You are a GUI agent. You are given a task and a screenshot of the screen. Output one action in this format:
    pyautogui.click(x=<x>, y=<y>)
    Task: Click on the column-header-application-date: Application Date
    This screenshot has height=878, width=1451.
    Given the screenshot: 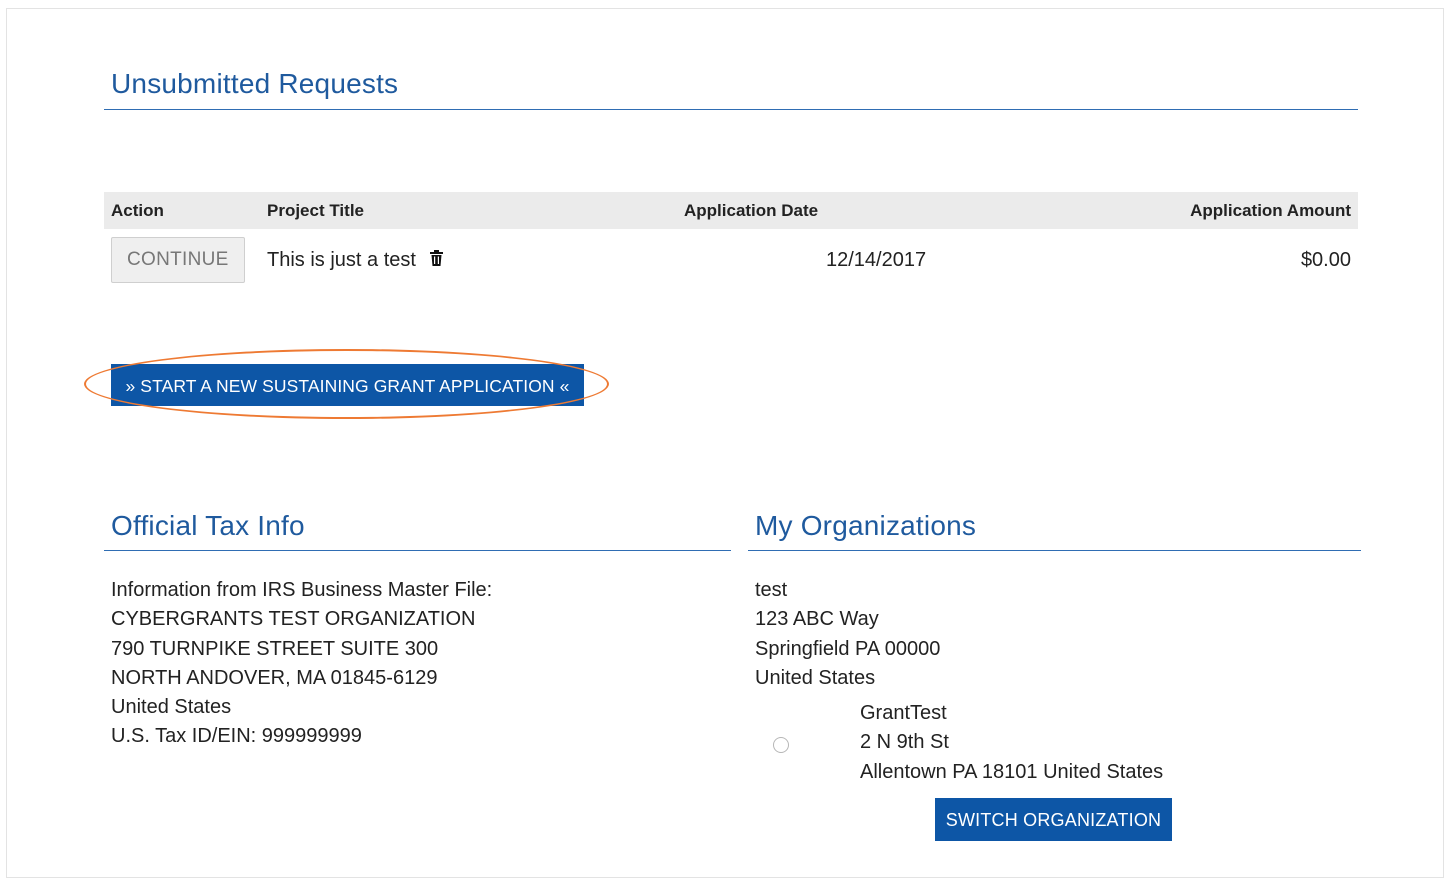 What is the action you would take?
    pyautogui.click(x=882, y=210)
    